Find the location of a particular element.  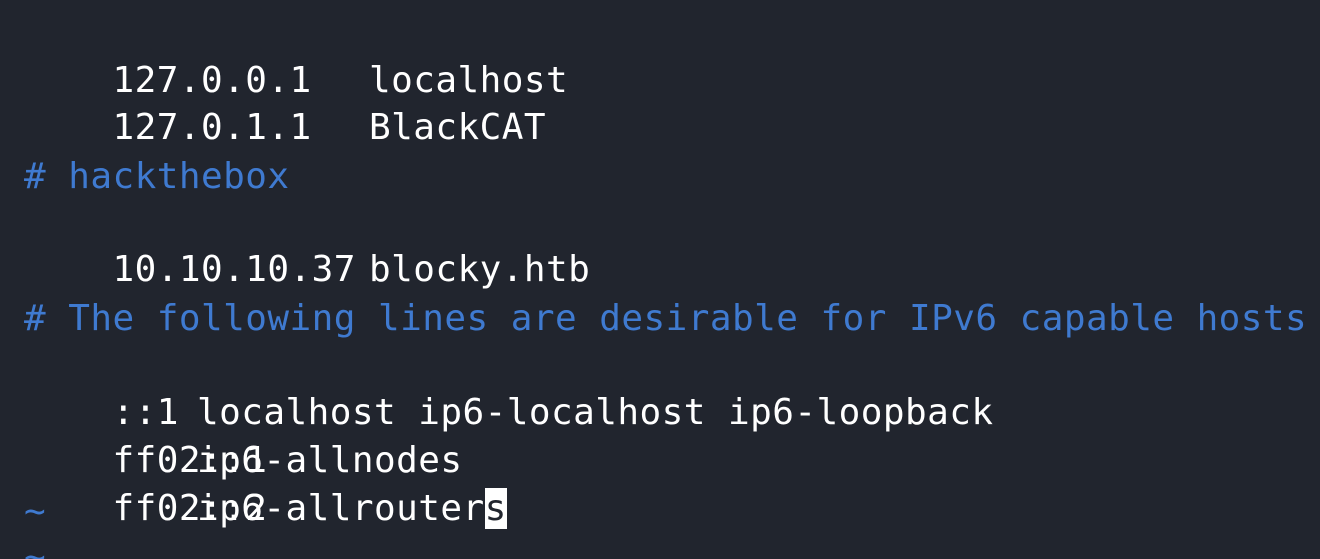

hostname: ip6-allrouters is located at coordinates (352, 508).